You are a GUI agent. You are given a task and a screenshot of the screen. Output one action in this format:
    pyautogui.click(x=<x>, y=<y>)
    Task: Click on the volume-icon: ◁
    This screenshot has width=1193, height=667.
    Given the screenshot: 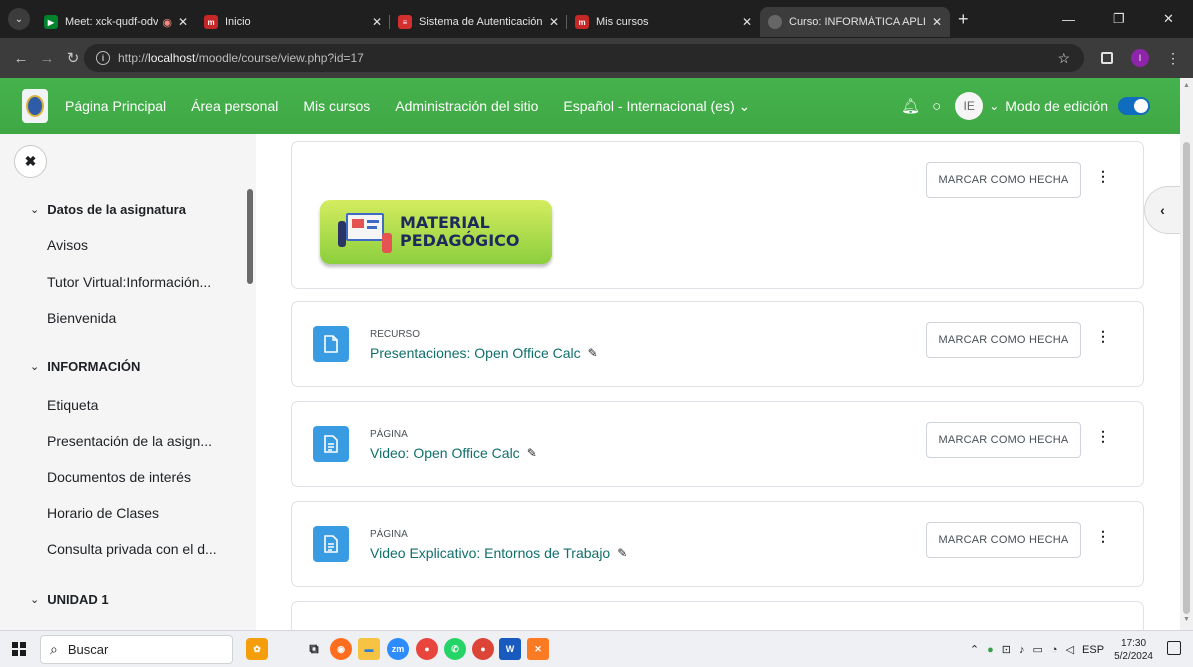 What is the action you would take?
    pyautogui.click(x=1070, y=649)
    